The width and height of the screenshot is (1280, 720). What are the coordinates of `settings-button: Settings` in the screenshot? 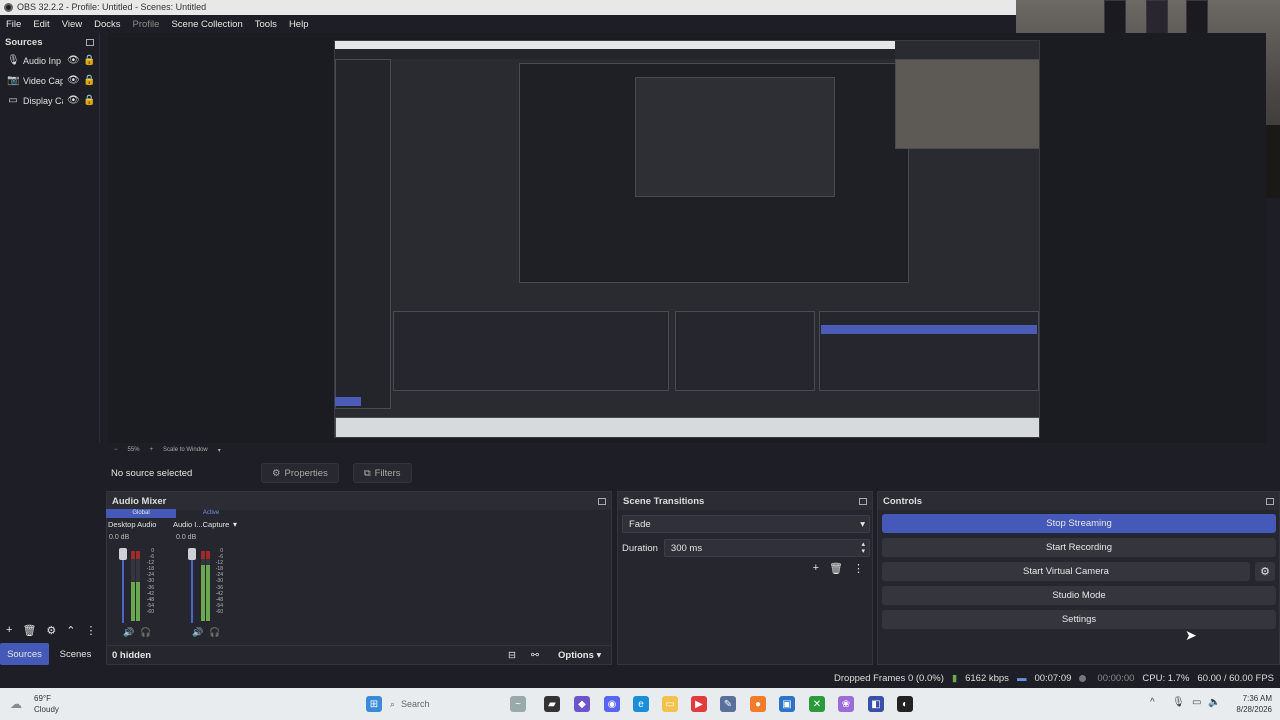 It's located at (1079, 619).